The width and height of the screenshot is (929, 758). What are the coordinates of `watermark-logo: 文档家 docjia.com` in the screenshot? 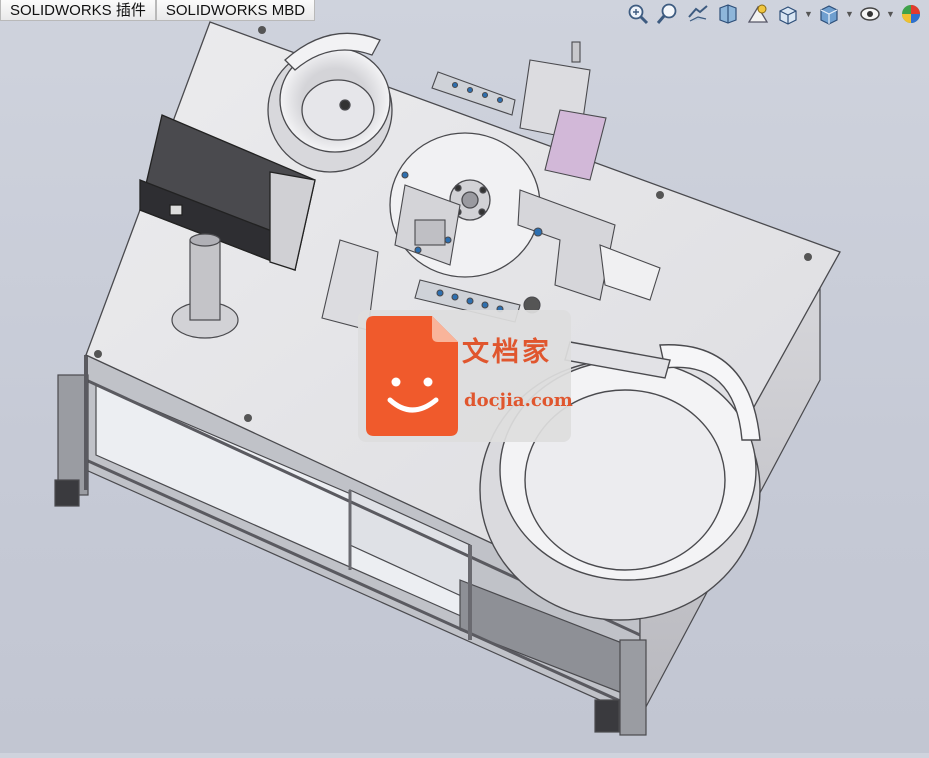 It's located at (465, 376).